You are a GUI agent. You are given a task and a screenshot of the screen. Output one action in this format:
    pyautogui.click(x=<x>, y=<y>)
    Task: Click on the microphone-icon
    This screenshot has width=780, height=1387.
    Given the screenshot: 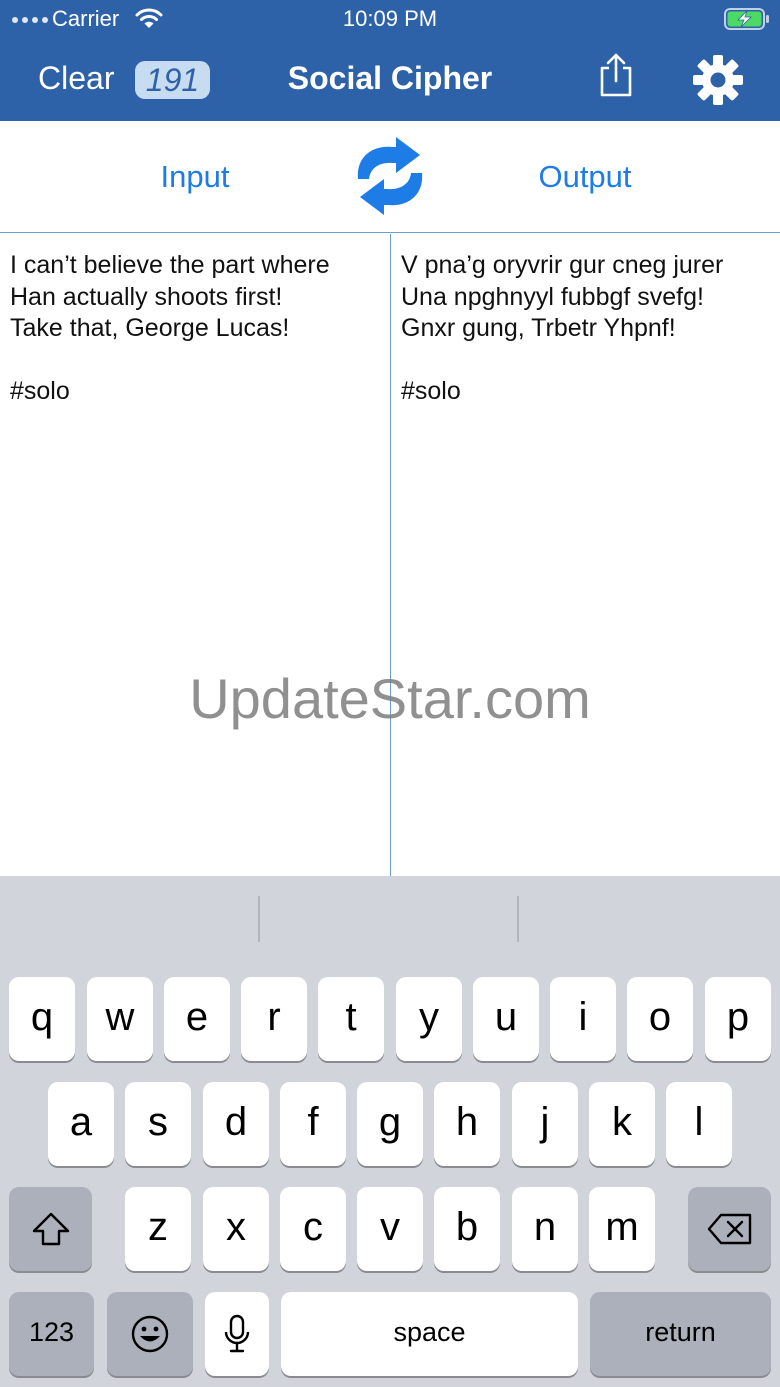 What is the action you would take?
    pyautogui.click(x=237, y=1333)
    